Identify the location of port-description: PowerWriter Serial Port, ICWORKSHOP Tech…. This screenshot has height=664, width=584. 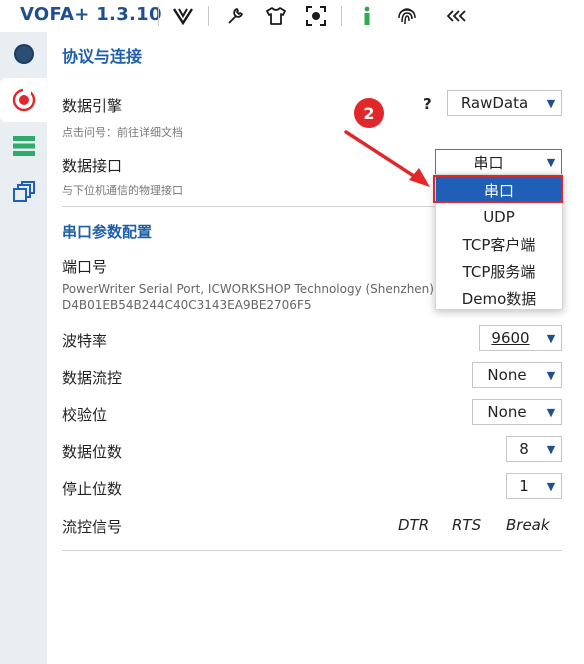
(252, 297).